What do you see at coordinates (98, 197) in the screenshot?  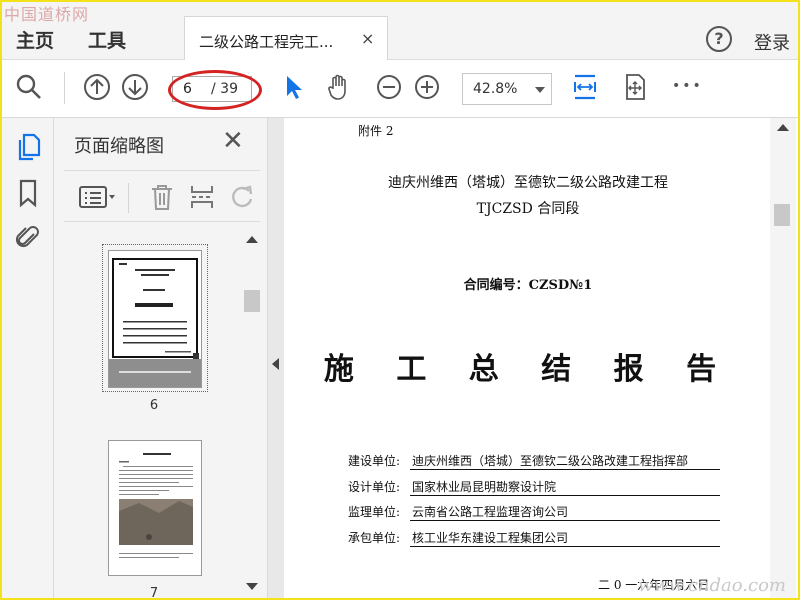 I see `thumbnail-options-icon` at bounding box center [98, 197].